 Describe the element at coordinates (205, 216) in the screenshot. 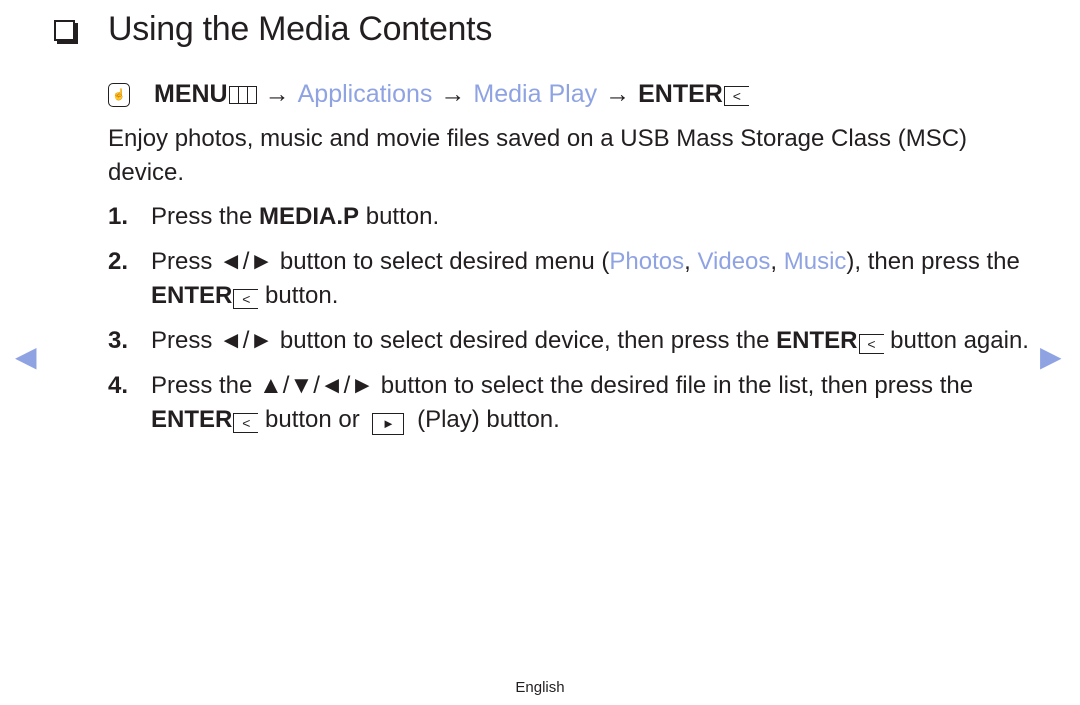

I see `step-text: Press the` at that location.